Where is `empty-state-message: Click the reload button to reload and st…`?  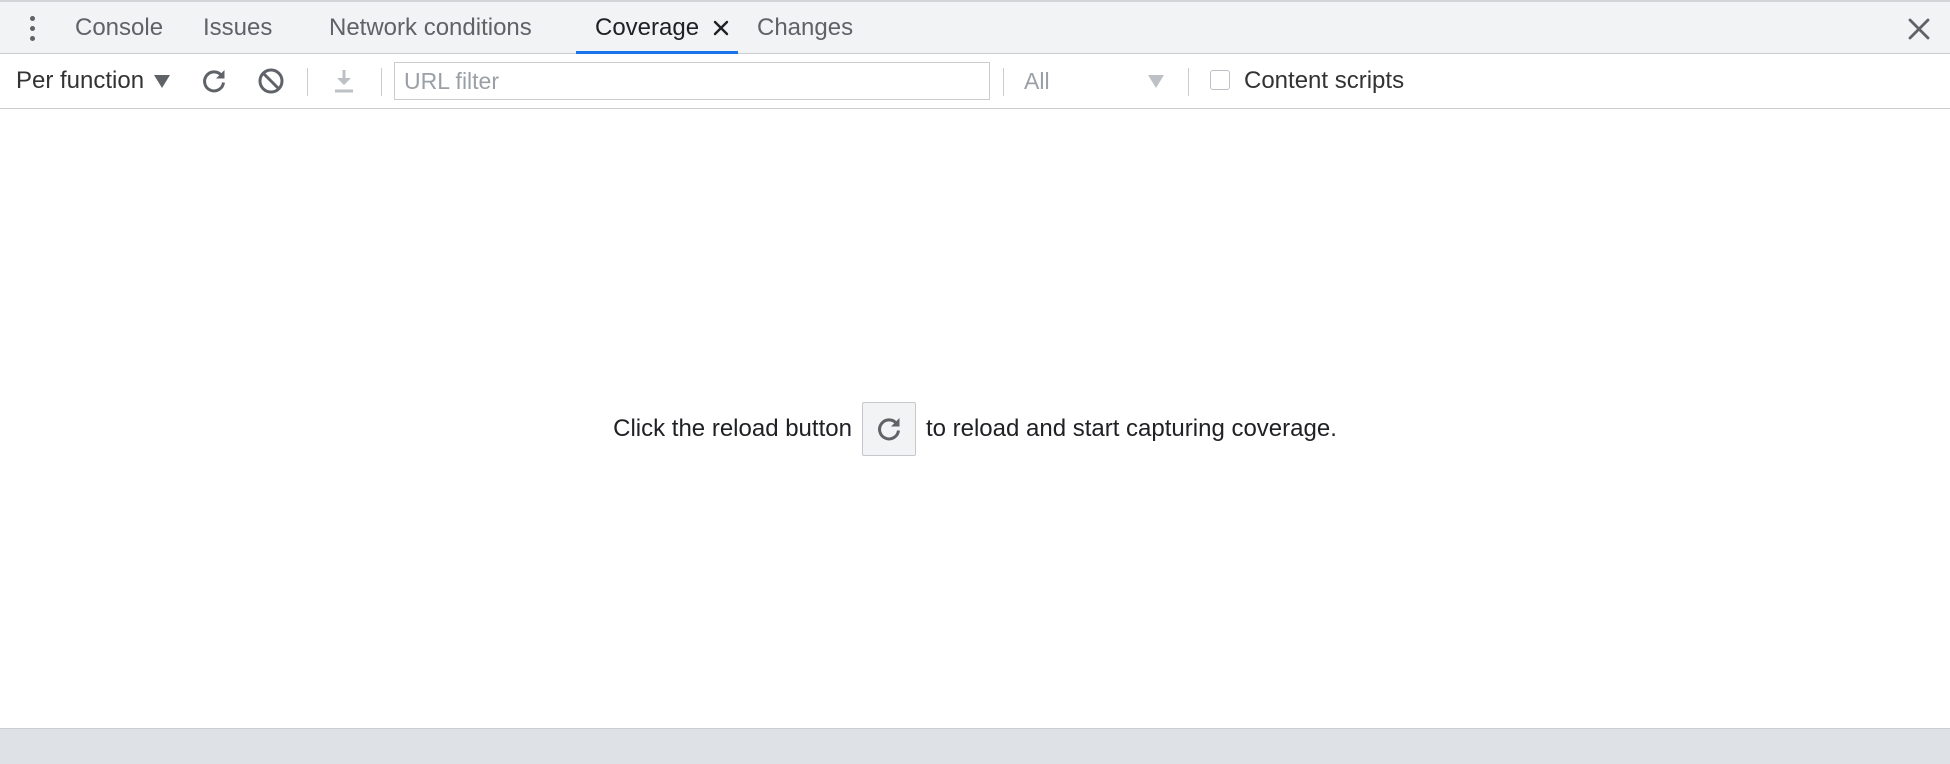 empty-state-message: Click the reload button to reload and st… is located at coordinates (975, 429).